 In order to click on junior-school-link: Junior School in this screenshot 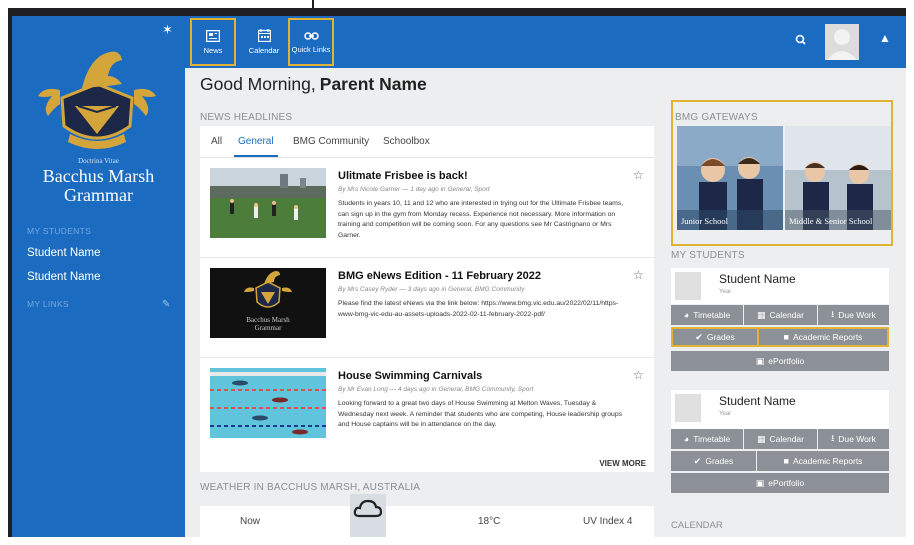, I will do `click(730, 178)`.